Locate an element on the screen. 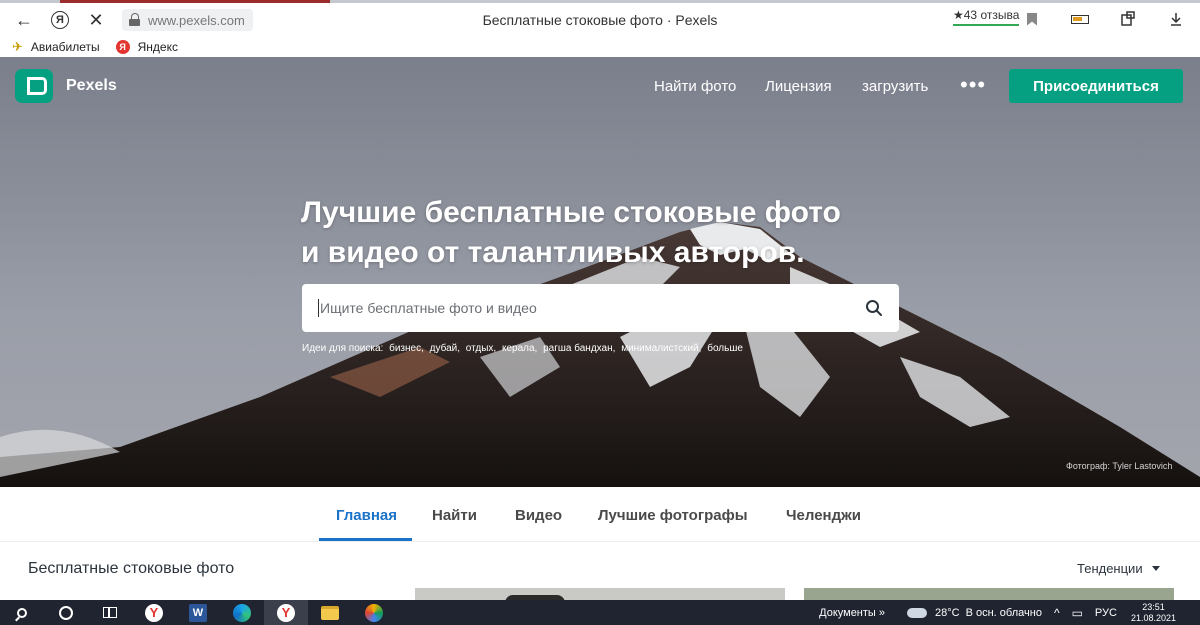 This screenshot has height=625, width=1200. battery-button is located at coordinates (1080, 19).